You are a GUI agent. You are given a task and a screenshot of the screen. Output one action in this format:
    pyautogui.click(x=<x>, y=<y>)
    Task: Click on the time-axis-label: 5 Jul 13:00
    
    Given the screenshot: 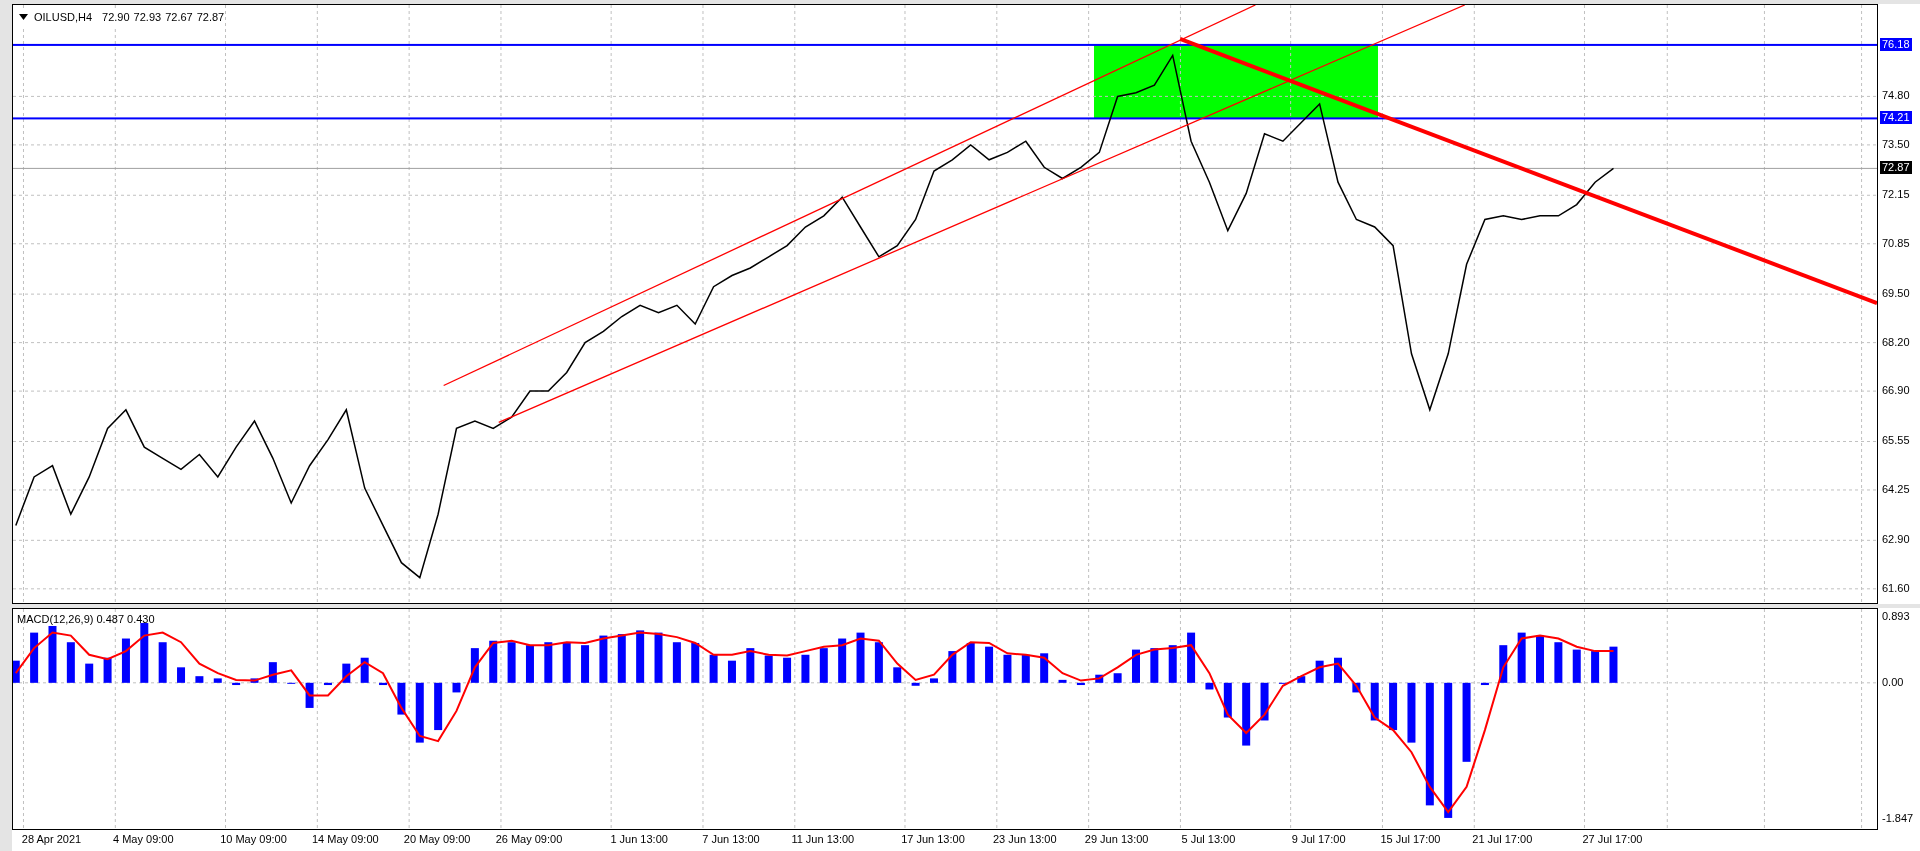 What is the action you would take?
    pyautogui.click(x=1208, y=839)
    